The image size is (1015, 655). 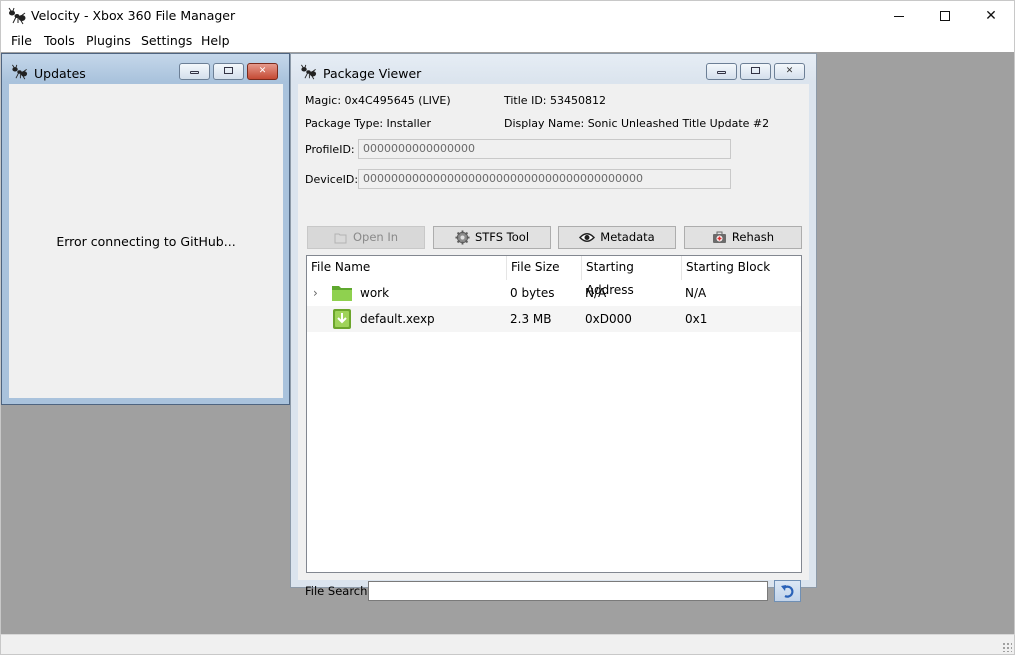 What do you see at coordinates (568, 591) in the screenshot?
I see `file-search-input` at bounding box center [568, 591].